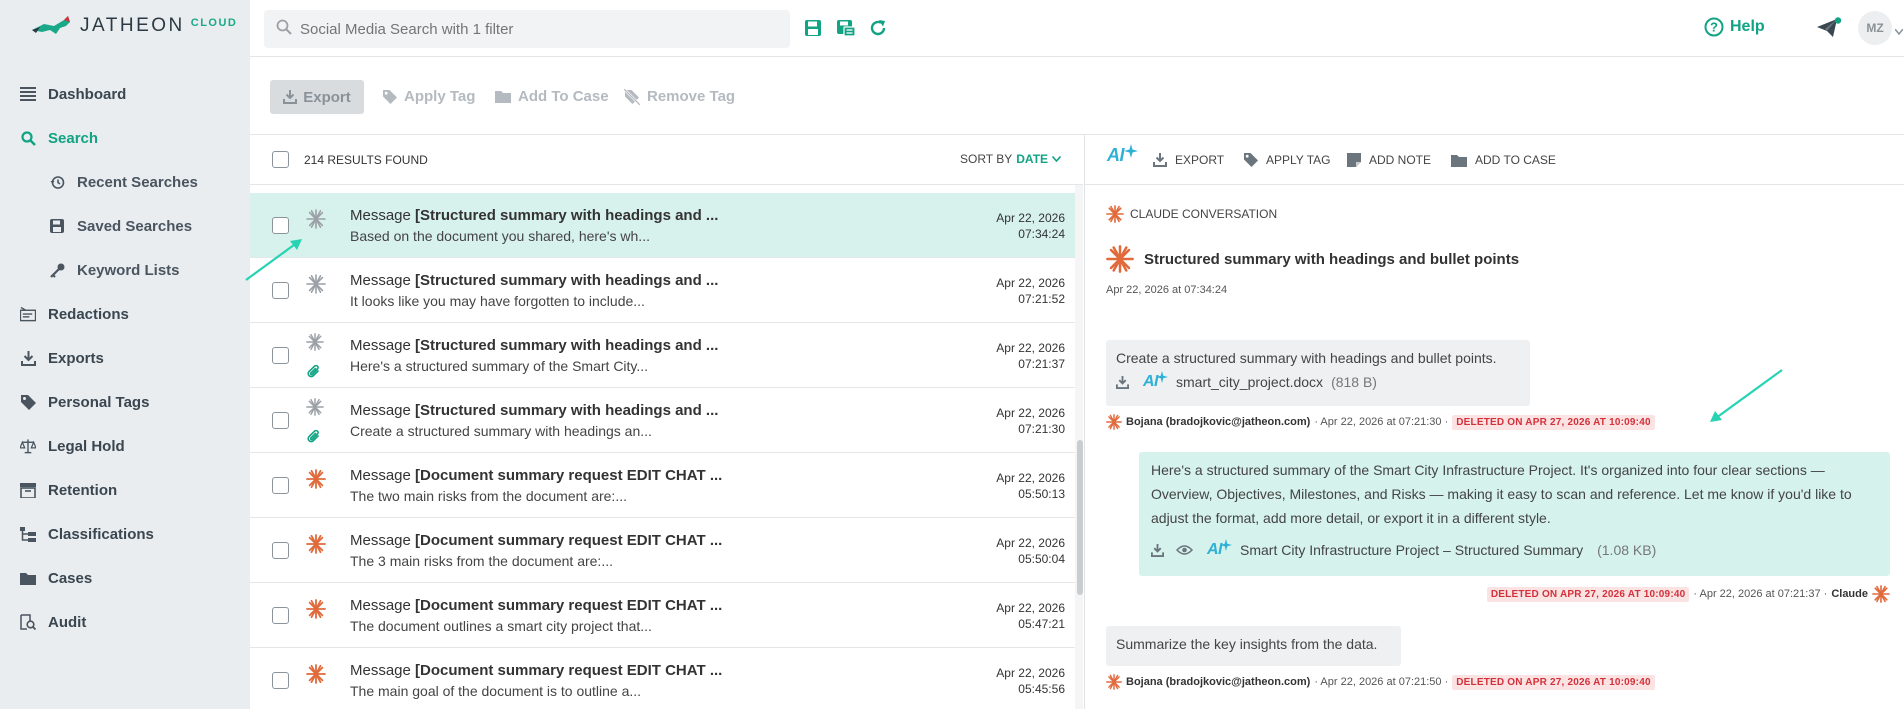 The height and width of the screenshot is (709, 1904). Describe the element at coordinates (125, 138) in the screenshot. I see `sidebar-item-search: Search` at that location.